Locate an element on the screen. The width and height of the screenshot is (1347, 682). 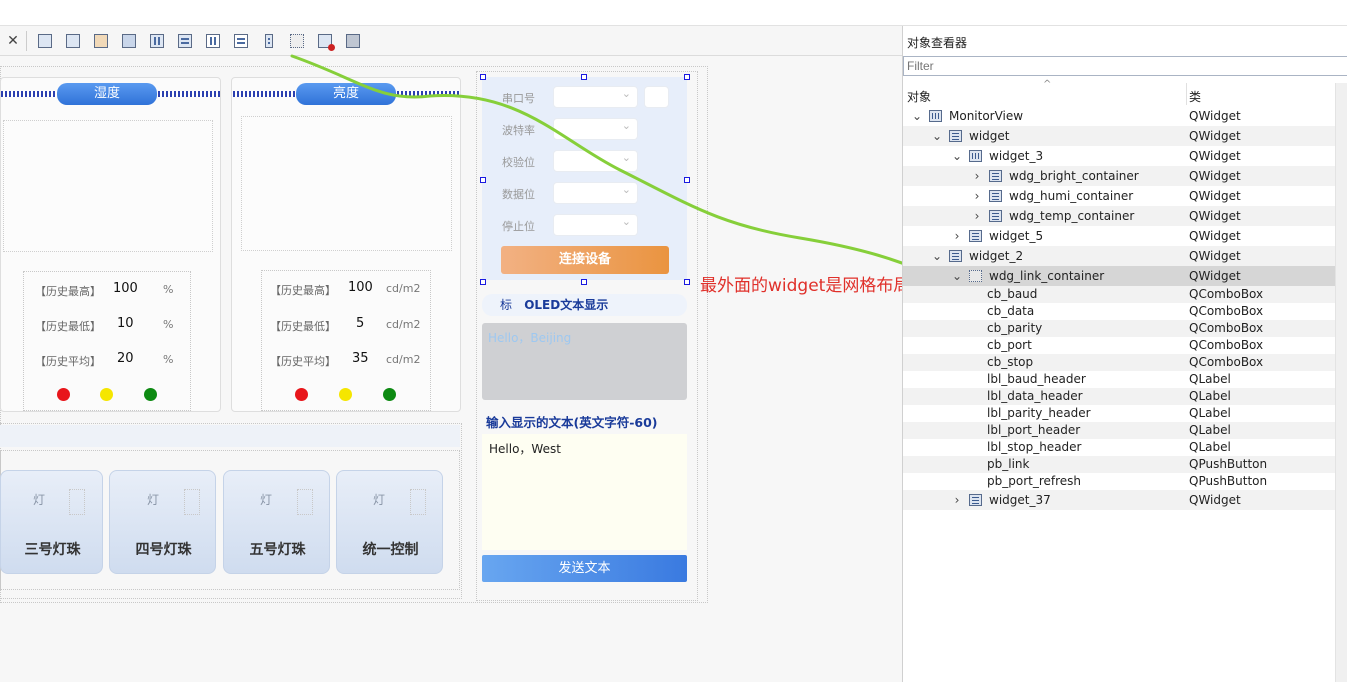
tree-row: pb_port_refresh QPushButton is located at coordinates (1119, 481).